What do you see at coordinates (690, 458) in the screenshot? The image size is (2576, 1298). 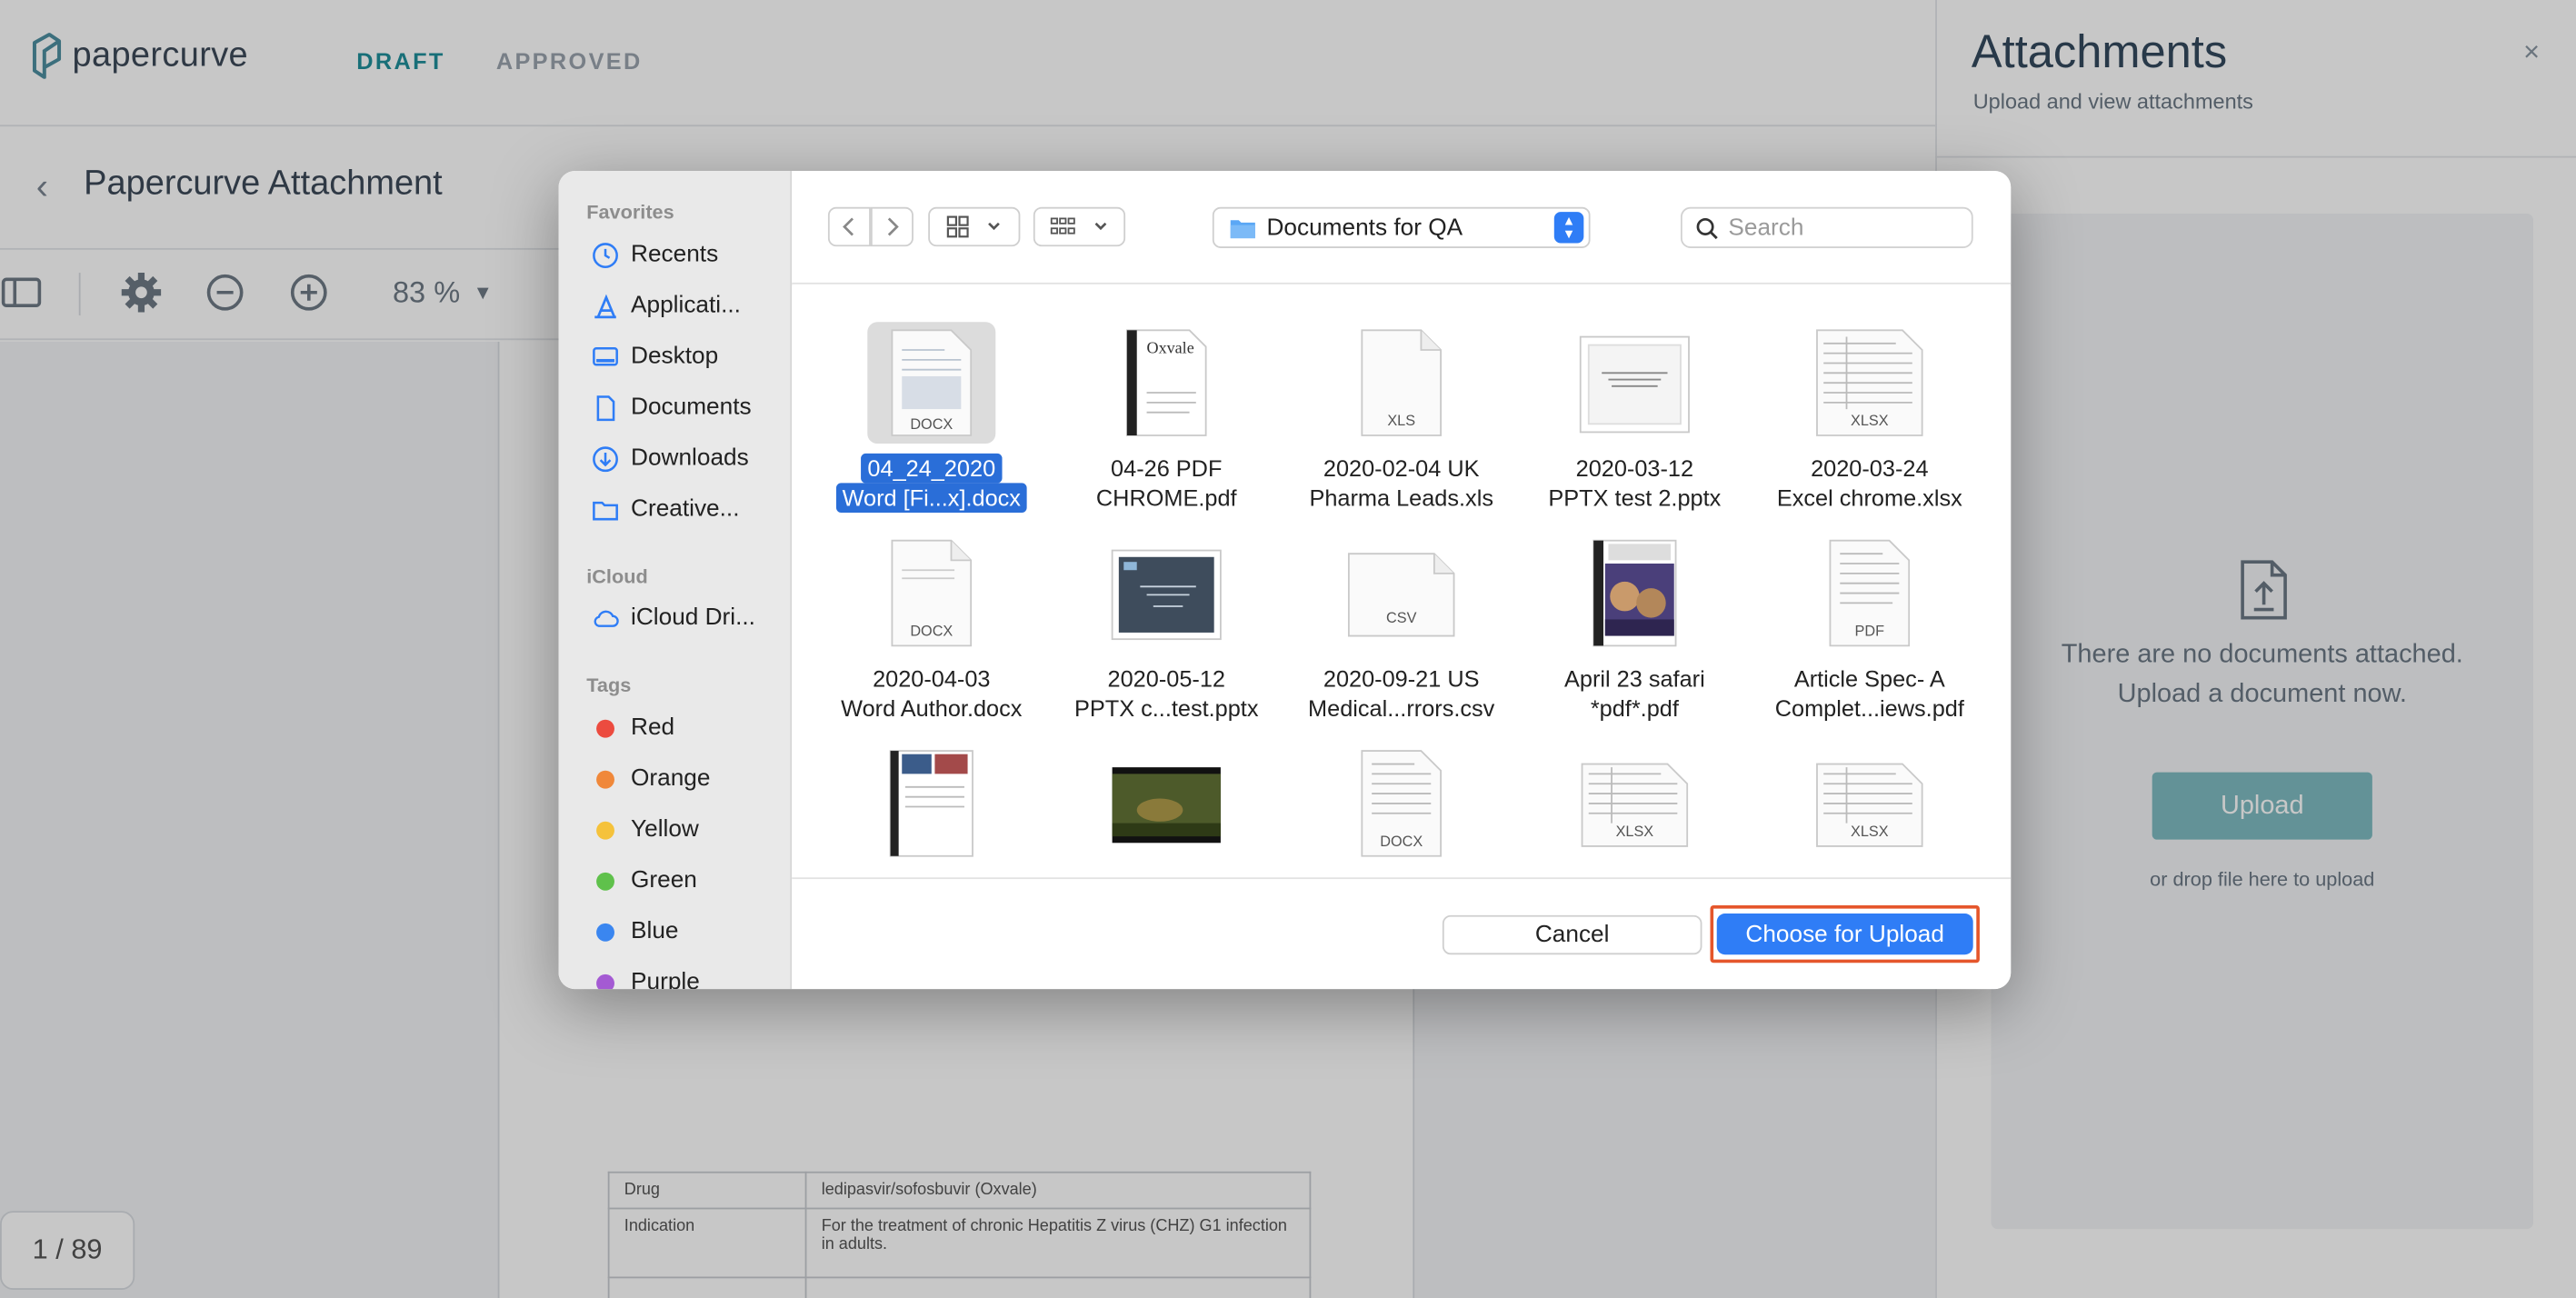 I see `sidebar-item-label: Downloads` at bounding box center [690, 458].